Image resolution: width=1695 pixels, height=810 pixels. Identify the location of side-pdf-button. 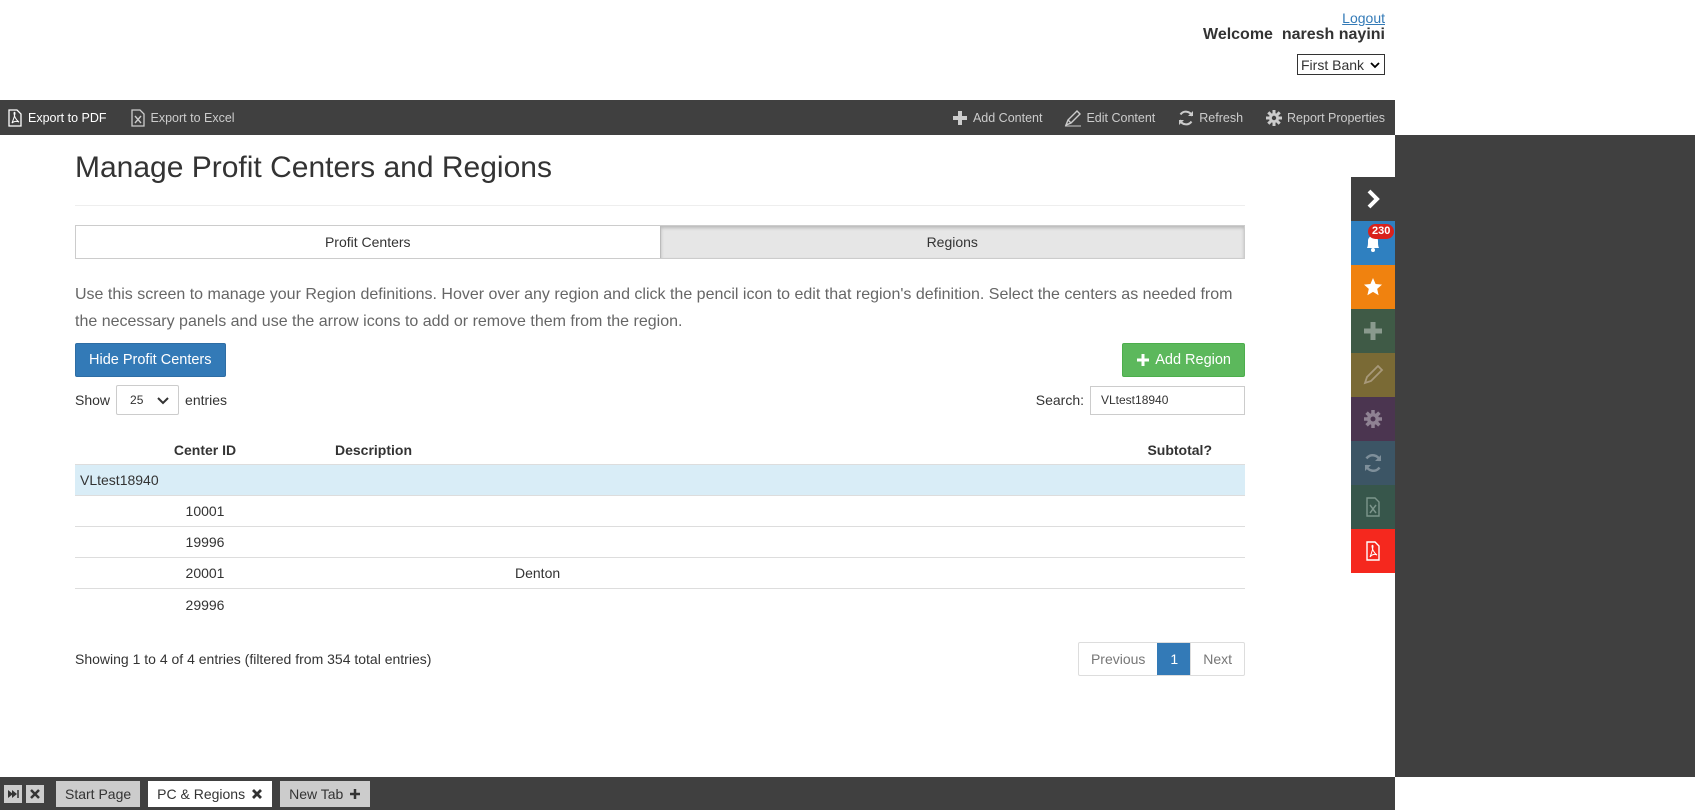
(1373, 551).